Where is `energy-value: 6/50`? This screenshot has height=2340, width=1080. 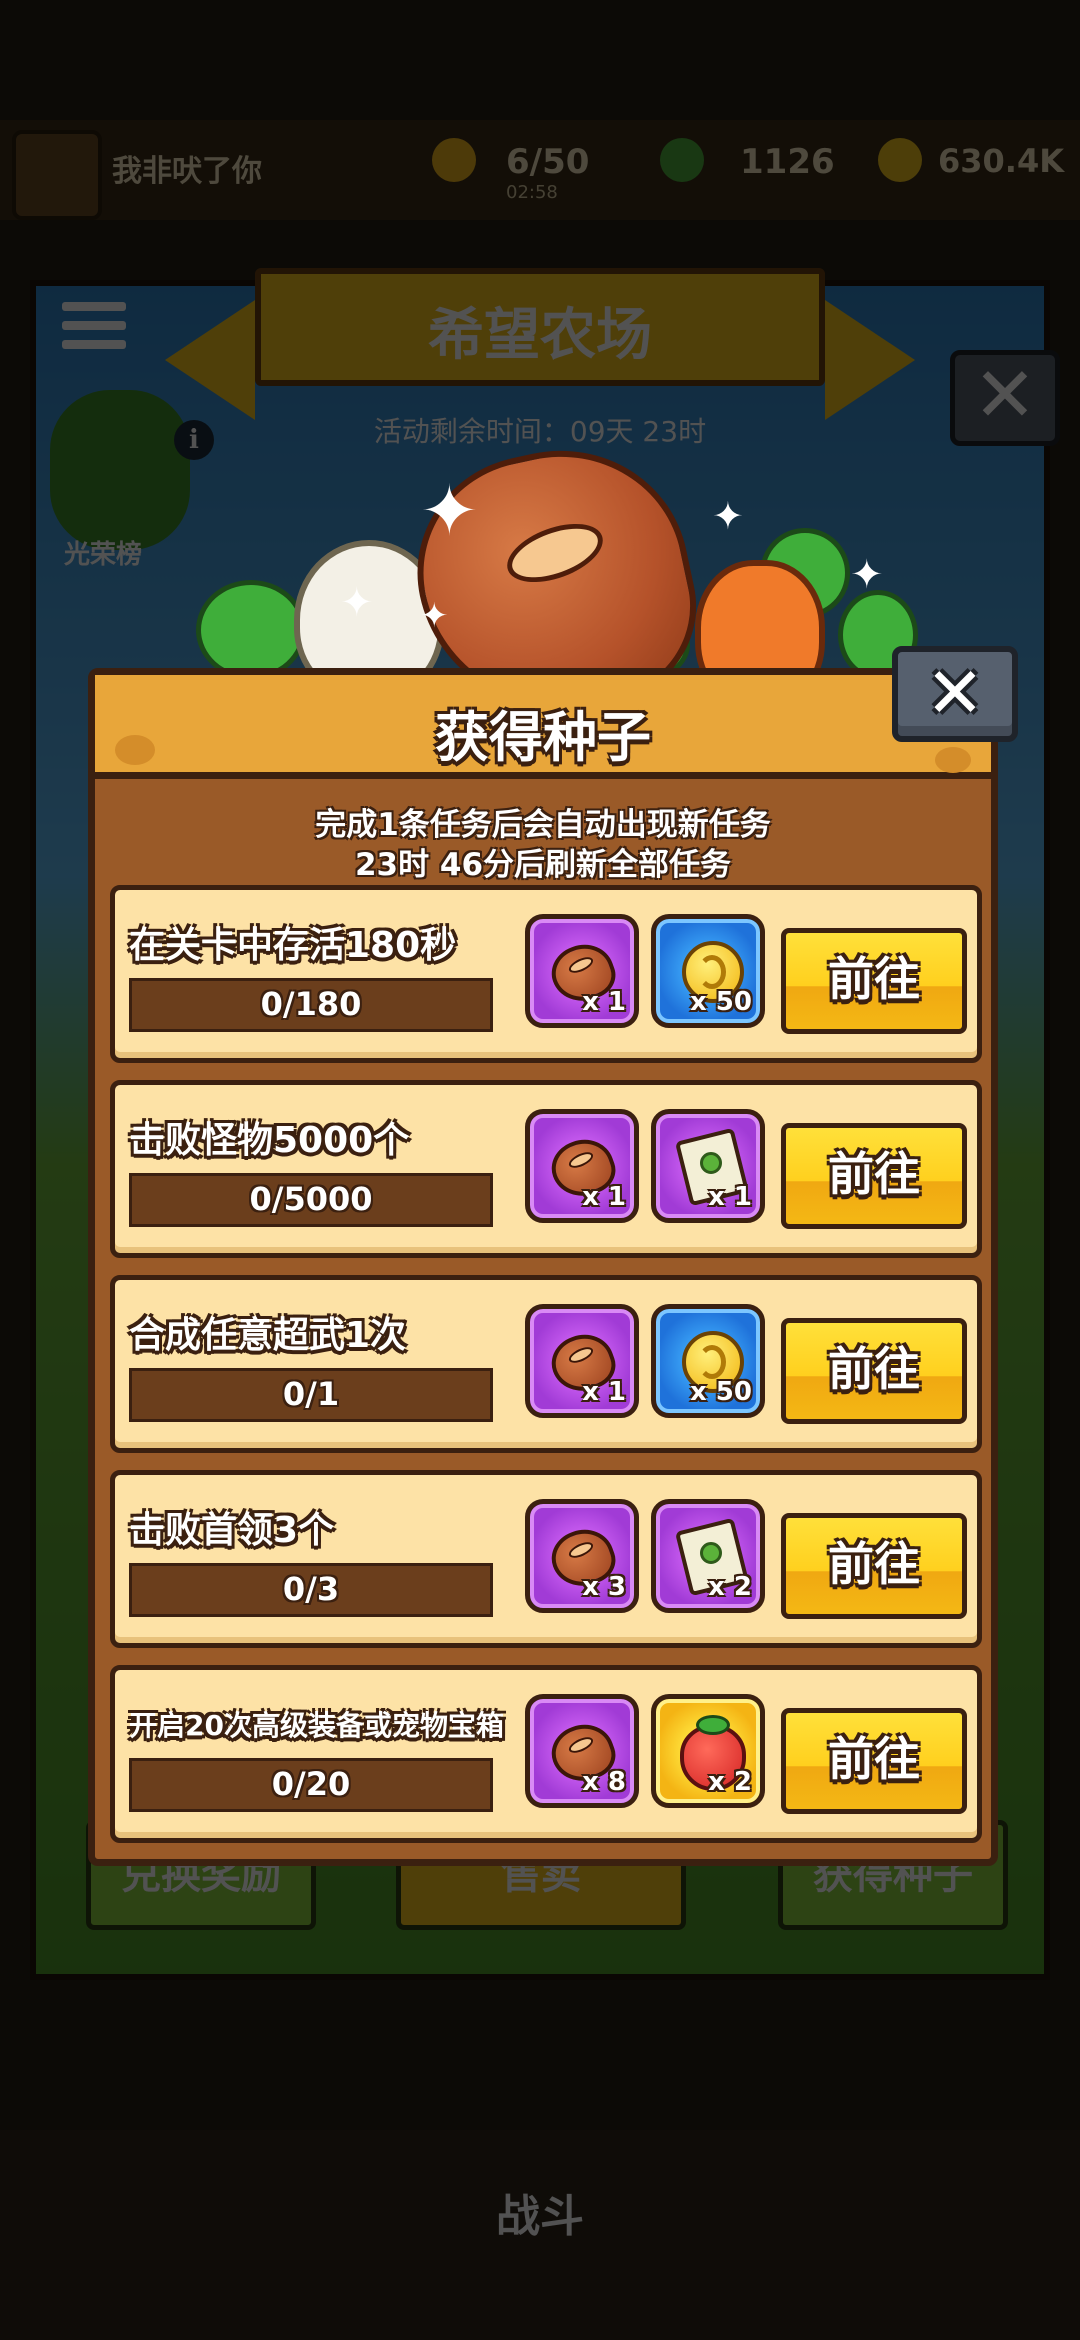
energy-value: 6/50 is located at coordinates (548, 162).